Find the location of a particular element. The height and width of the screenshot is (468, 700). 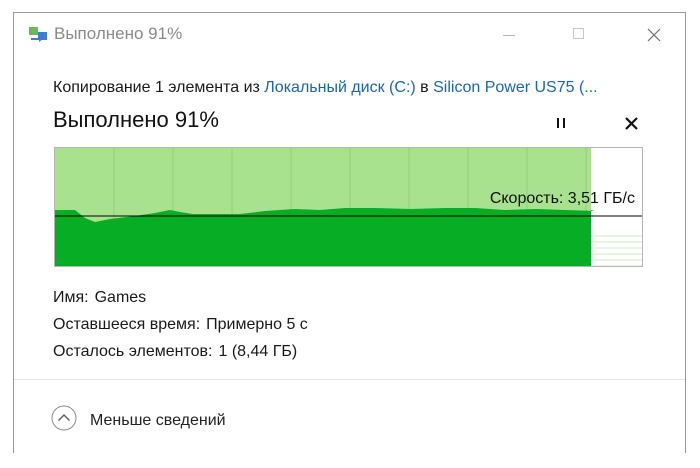

speed-label: Скорость: 3,51 ГБ/с is located at coordinates (562, 198).